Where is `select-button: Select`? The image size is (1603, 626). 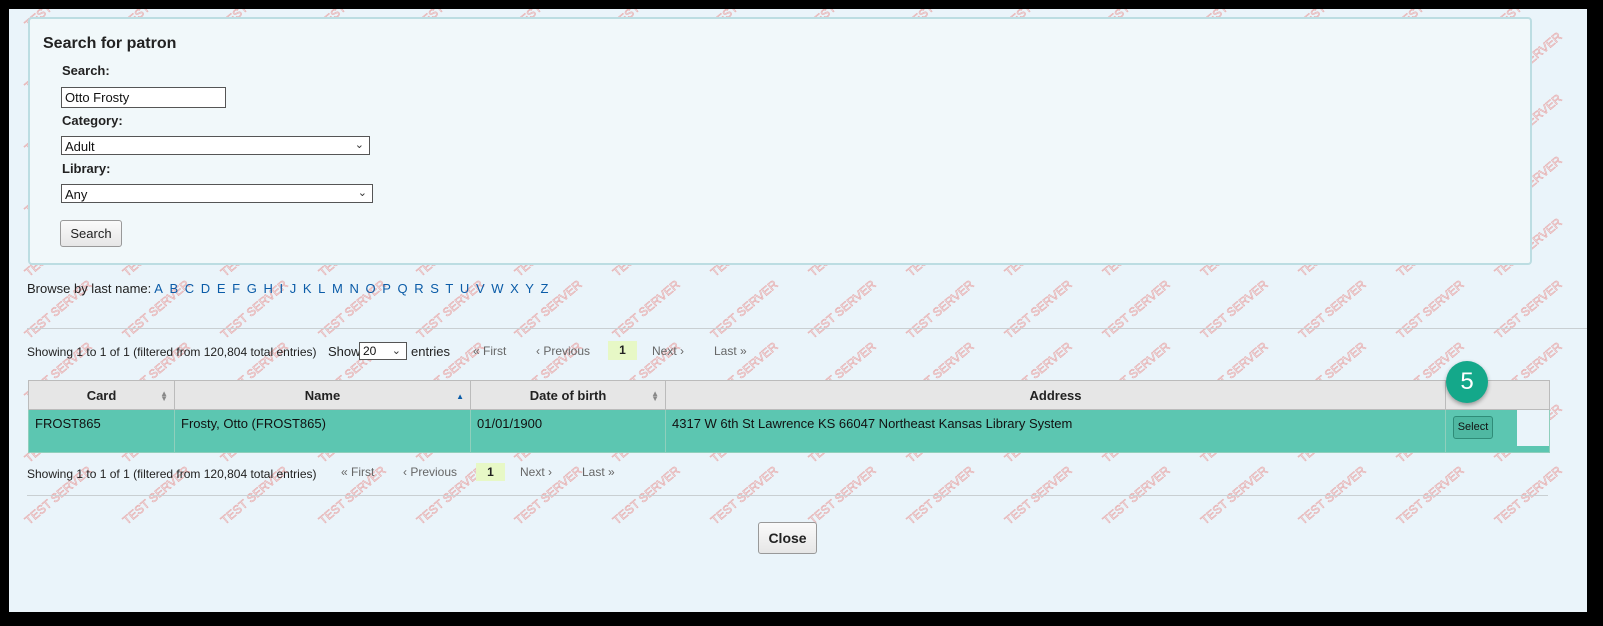 select-button: Select is located at coordinates (1473, 427).